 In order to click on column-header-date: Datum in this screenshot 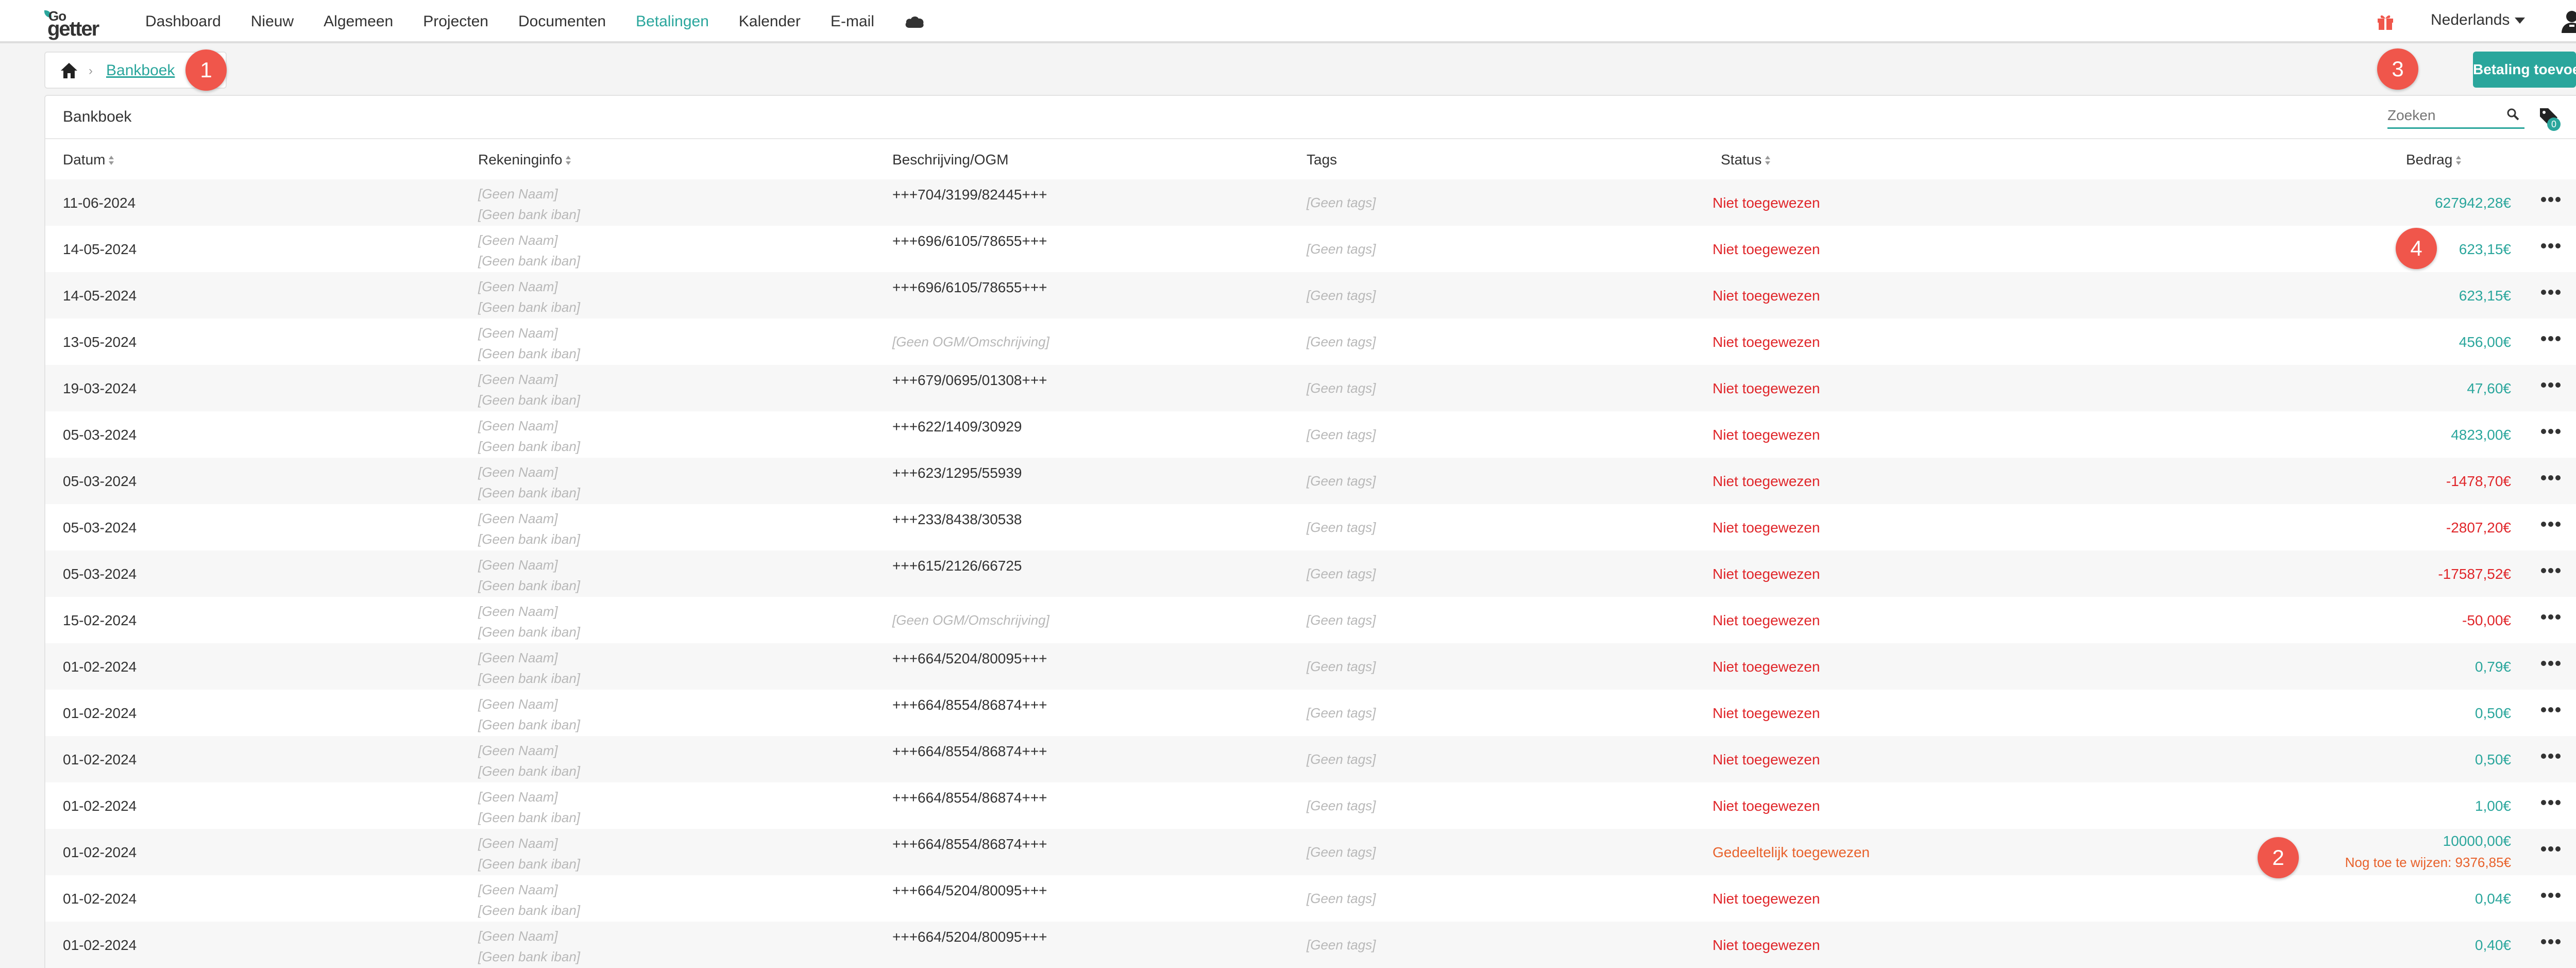, I will do `click(88, 160)`.